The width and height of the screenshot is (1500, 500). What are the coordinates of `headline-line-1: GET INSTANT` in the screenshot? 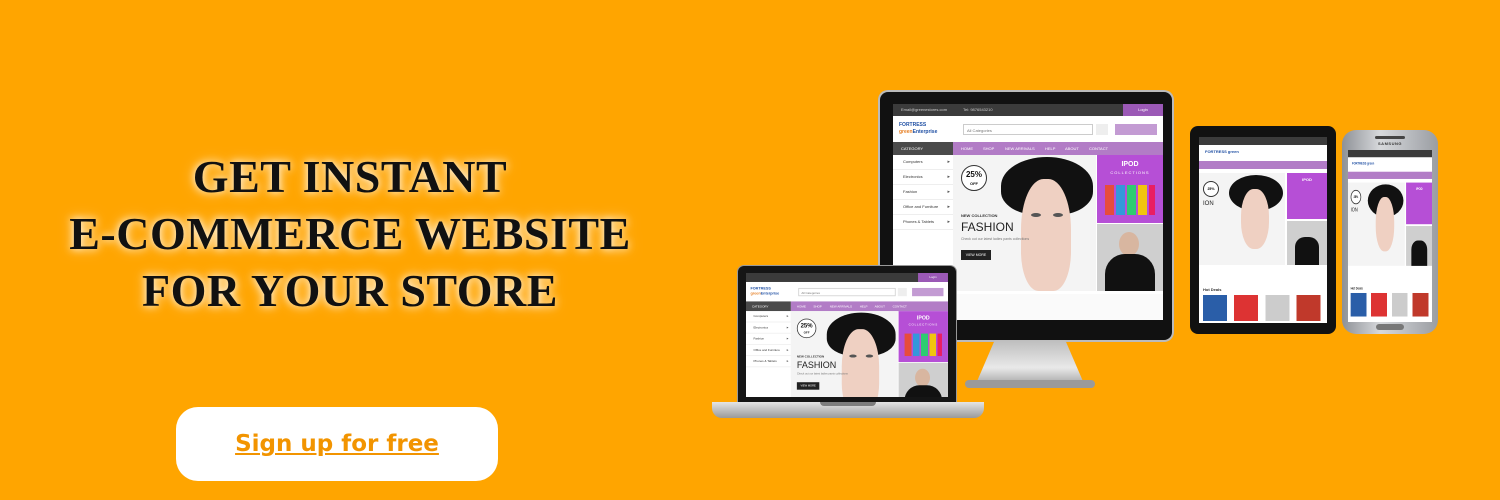 It's located at (350, 176).